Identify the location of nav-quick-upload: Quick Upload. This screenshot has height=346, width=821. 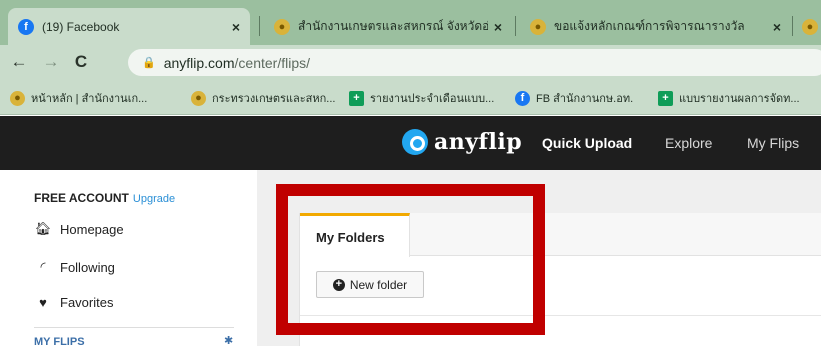
(587, 143).